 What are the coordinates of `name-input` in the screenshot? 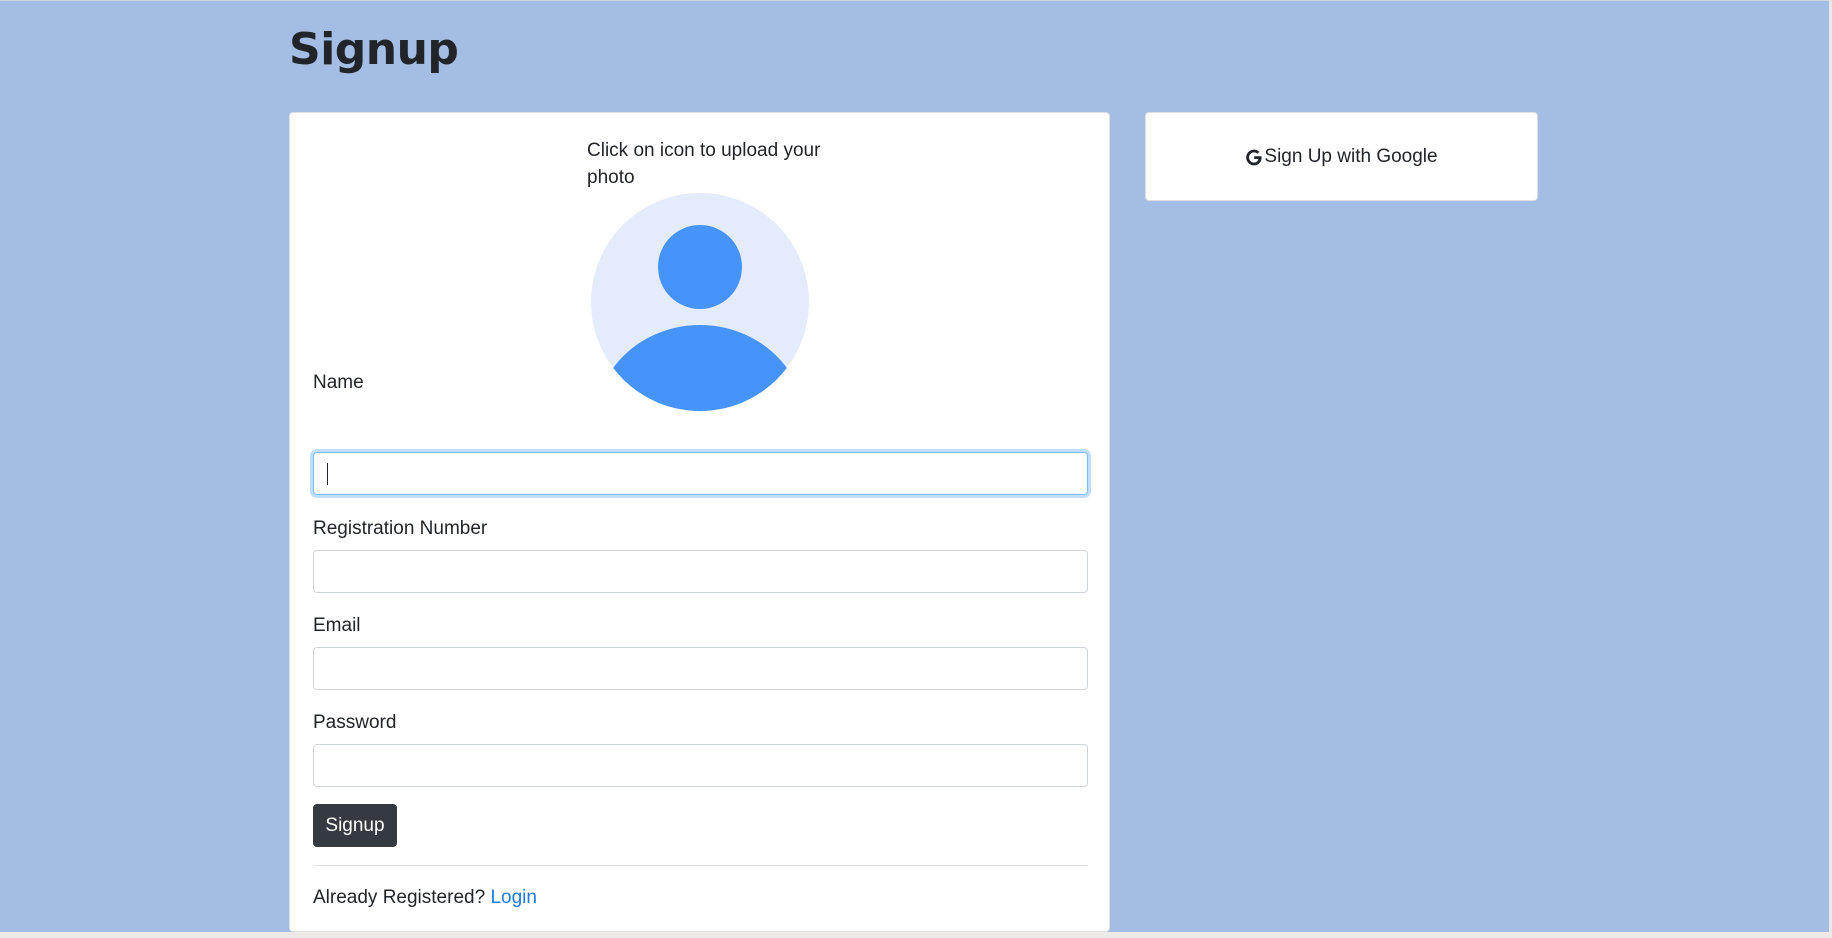 It's located at (700, 473).